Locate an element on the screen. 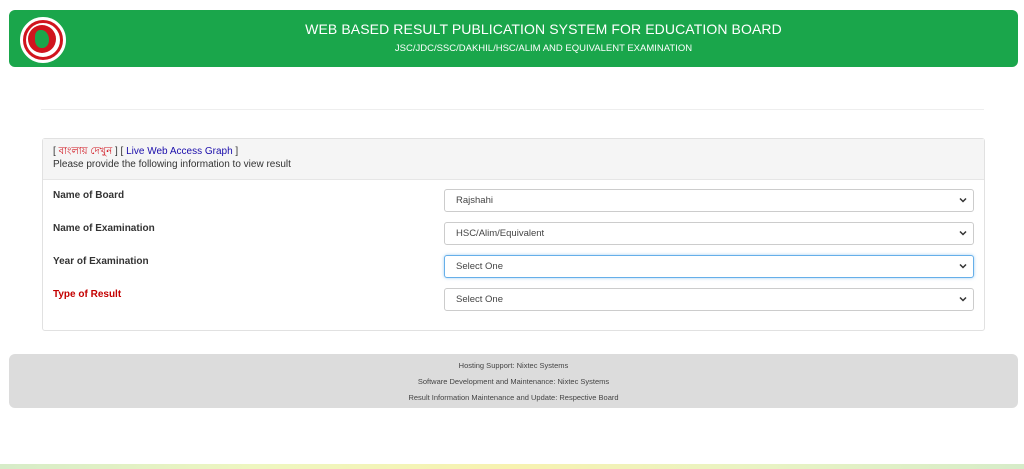 This screenshot has height=469, width=1024. result-type-label: Type of Result is located at coordinates (87, 294).